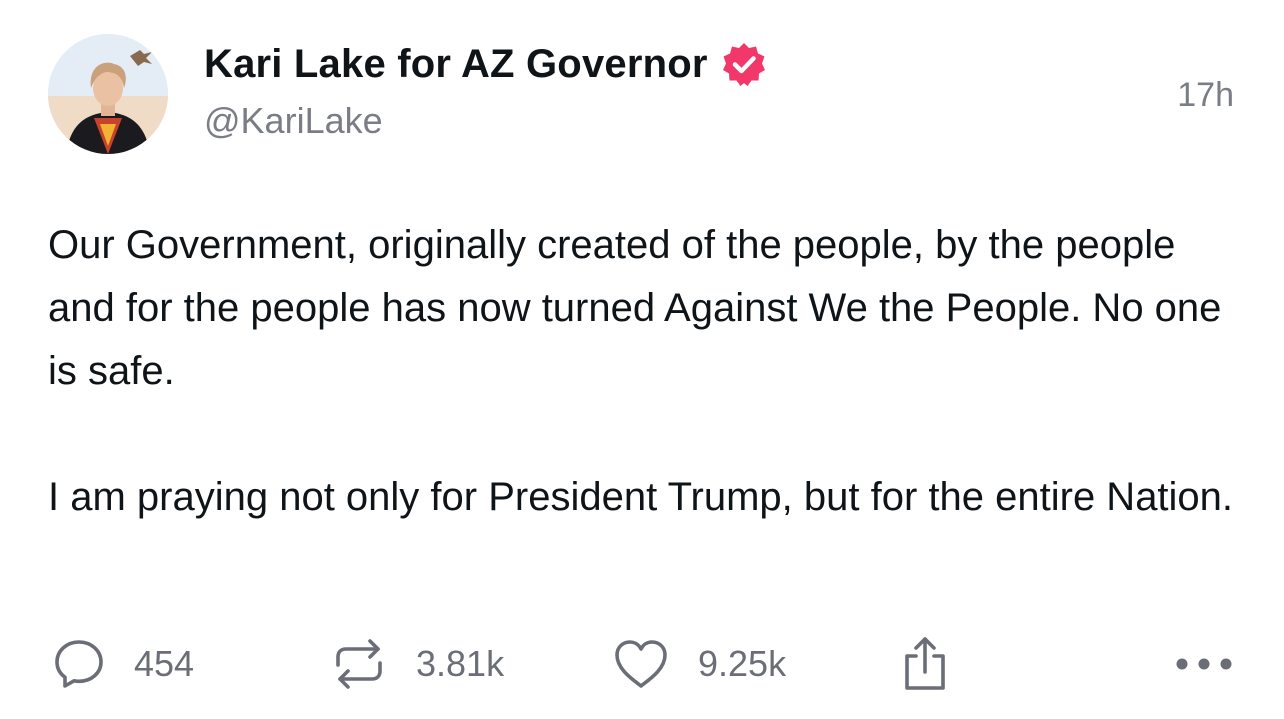 The width and height of the screenshot is (1284, 719). What do you see at coordinates (293, 121) in the screenshot?
I see `author-handle: @KariLake` at bounding box center [293, 121].